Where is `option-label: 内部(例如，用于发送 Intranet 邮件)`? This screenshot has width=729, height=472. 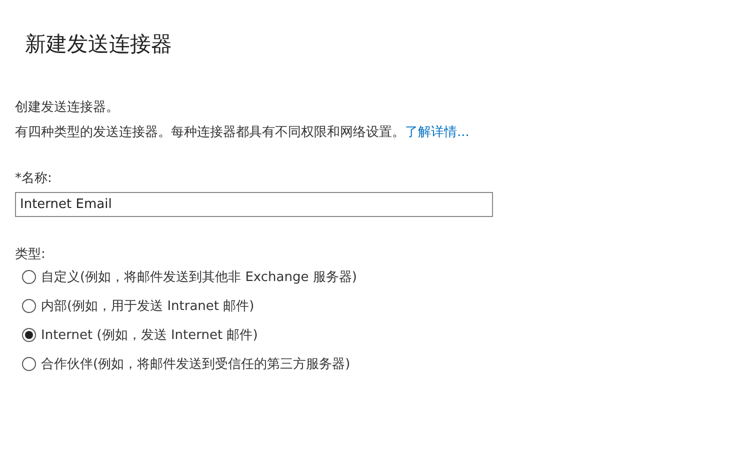 option-label: 内部(例如，用于发送 Intranet 邮件) is located at coordinates (147, 306).